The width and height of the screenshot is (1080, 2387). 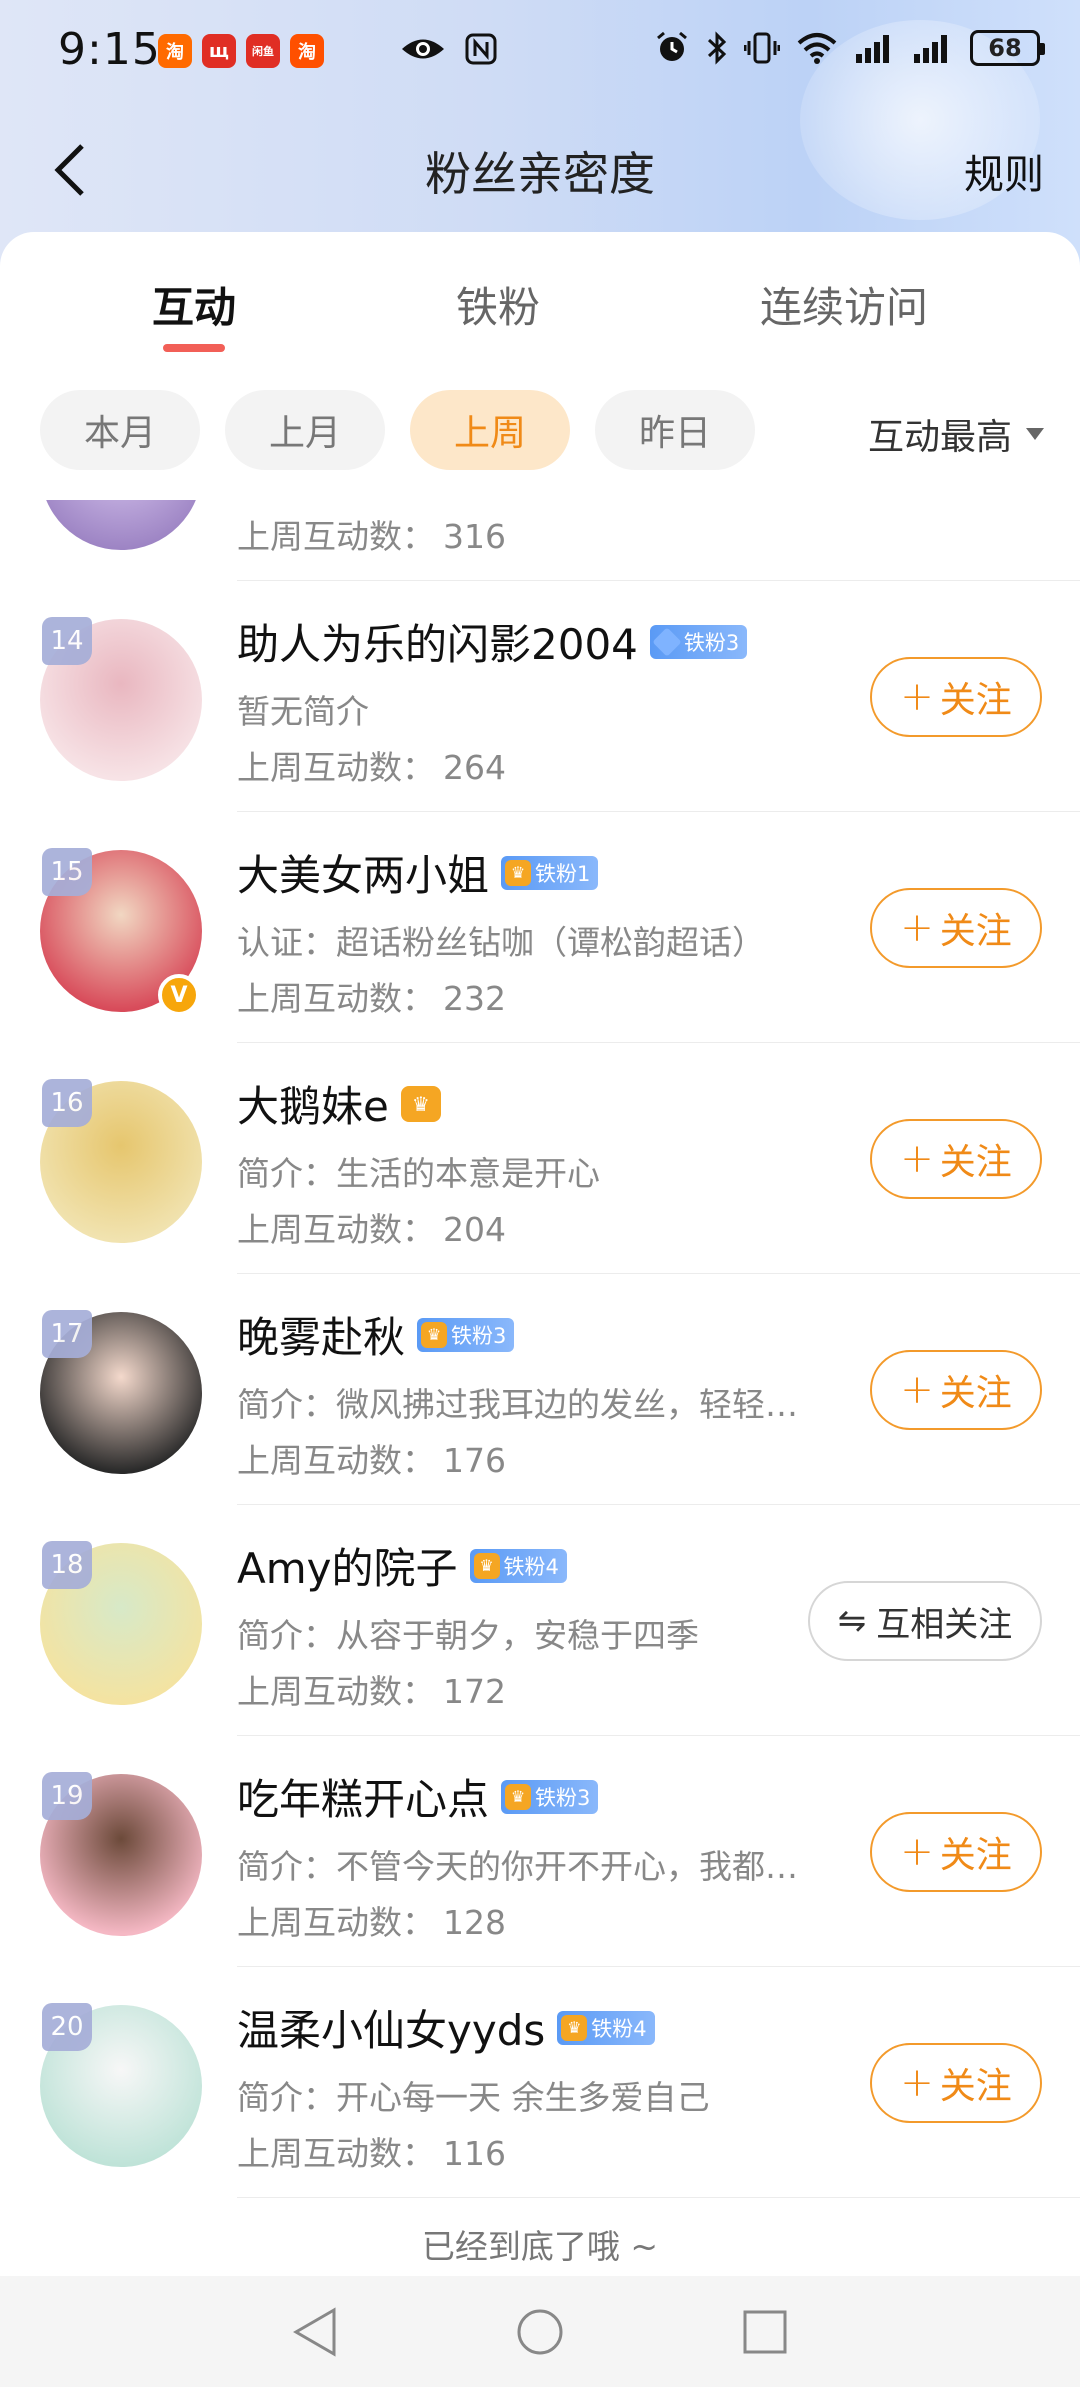 I want to click on nav-recents-icon, so click(x=765, y=2332).